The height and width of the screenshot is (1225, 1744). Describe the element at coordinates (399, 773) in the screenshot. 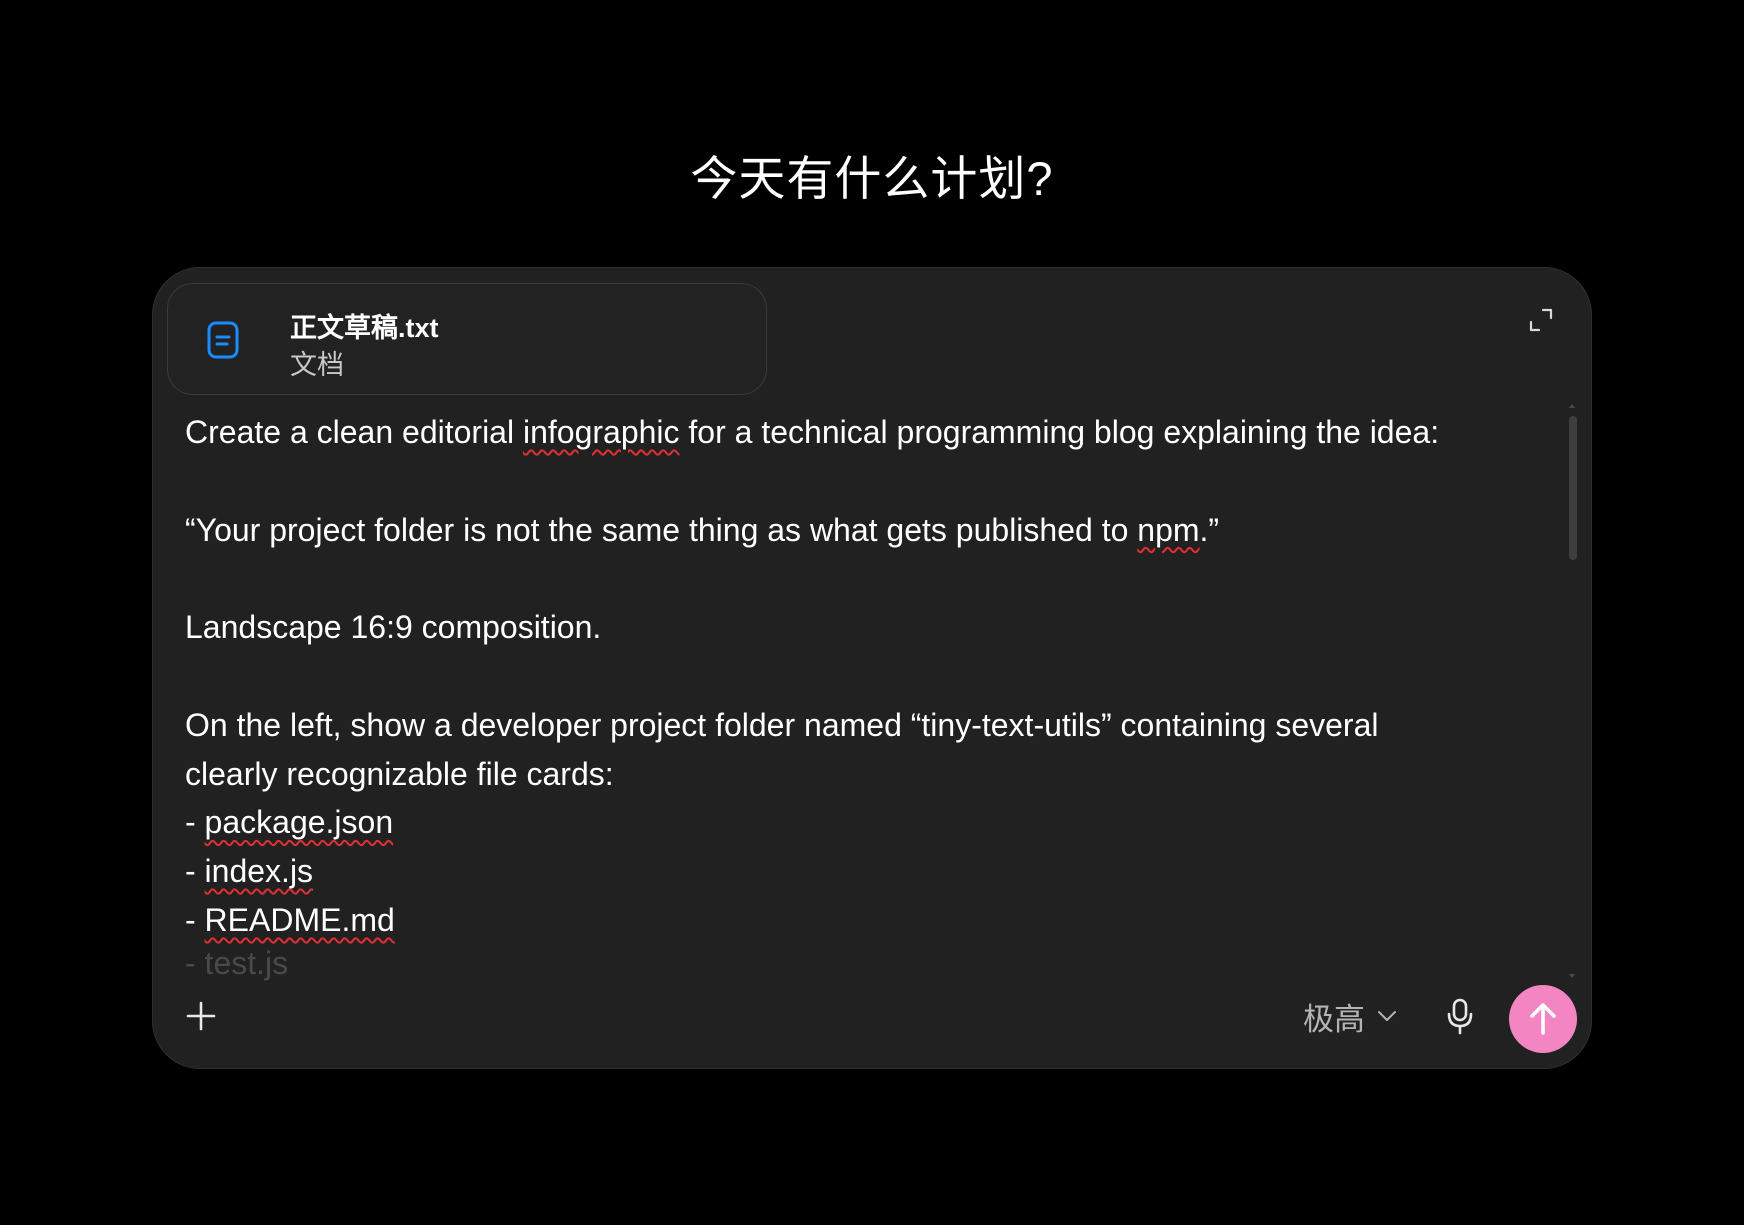

I see `prompt-line-text: clearly recognizable file cards:` at that location.